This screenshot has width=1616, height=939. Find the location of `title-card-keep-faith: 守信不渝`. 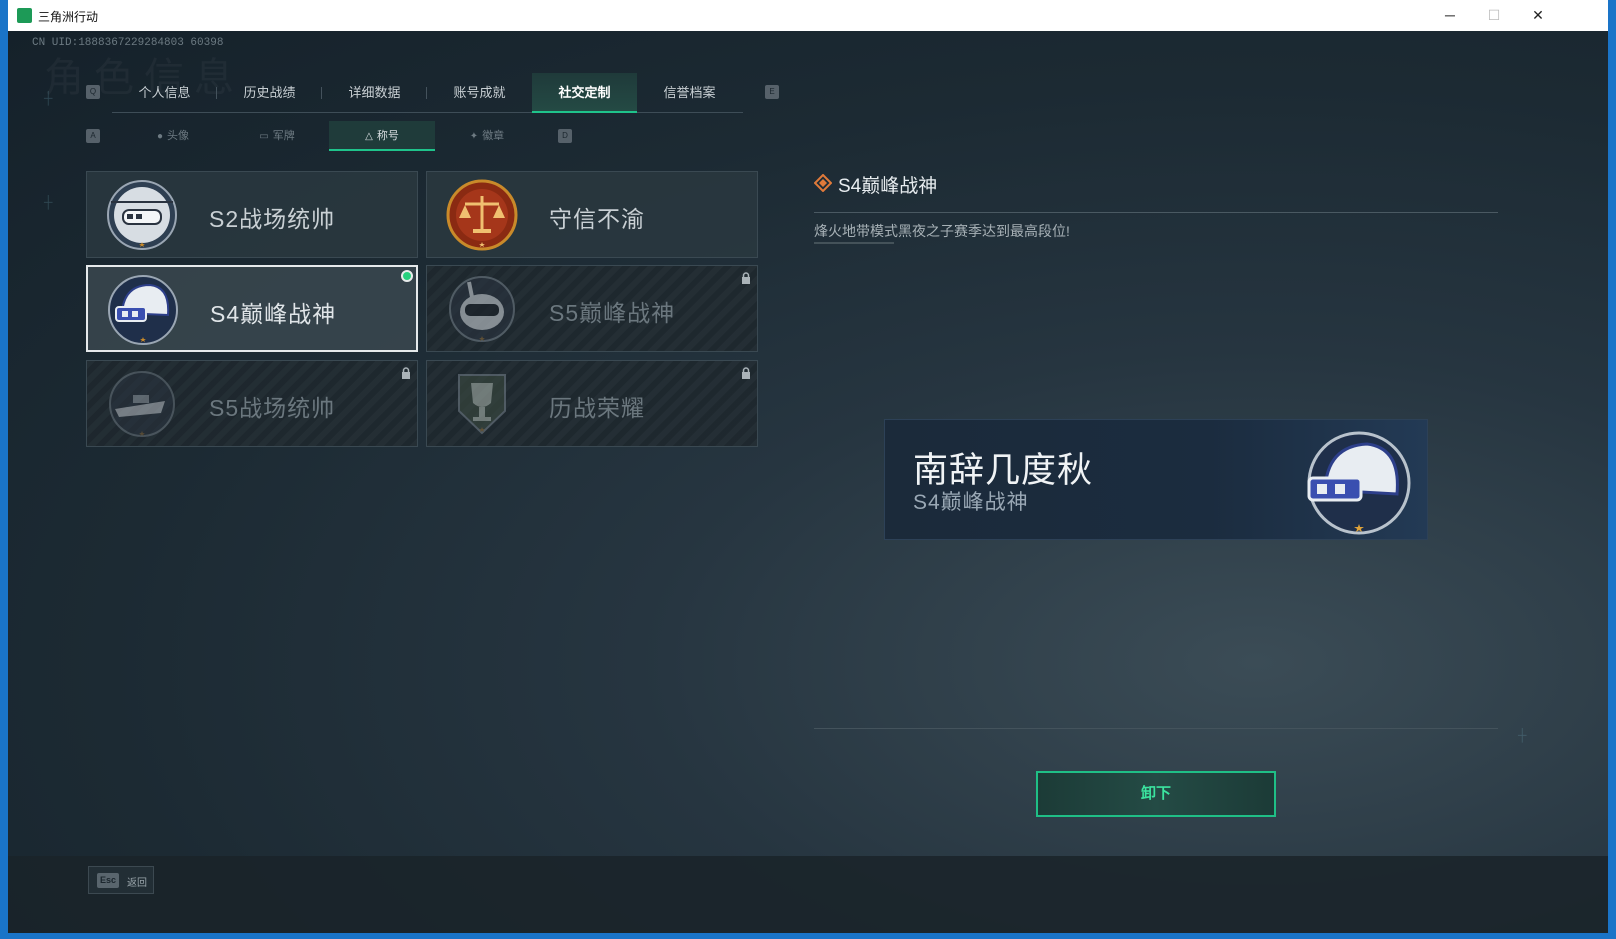

title-card-keep-faith: 守信不渝 is located at coordinates (592, 214).